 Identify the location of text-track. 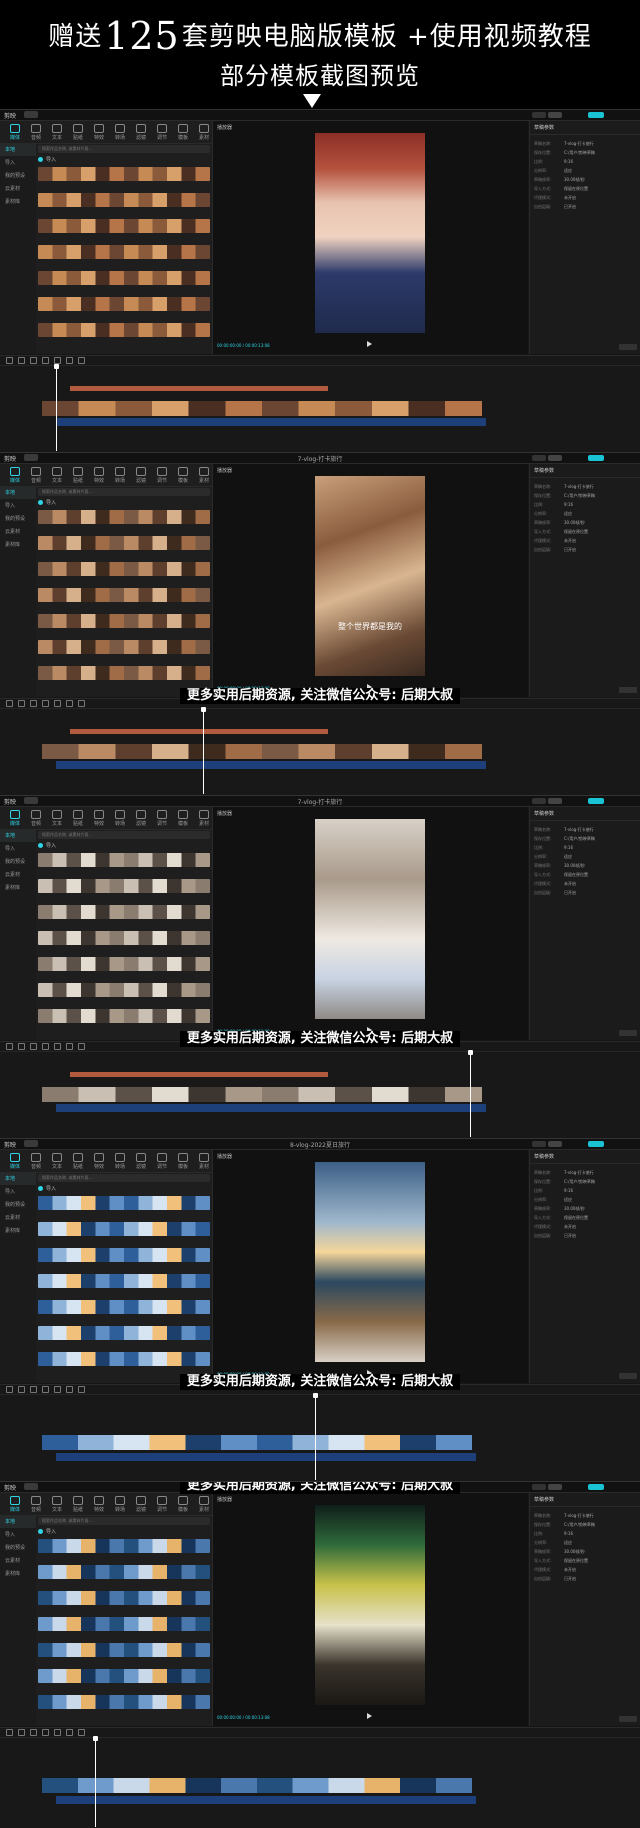
(199, 1074).